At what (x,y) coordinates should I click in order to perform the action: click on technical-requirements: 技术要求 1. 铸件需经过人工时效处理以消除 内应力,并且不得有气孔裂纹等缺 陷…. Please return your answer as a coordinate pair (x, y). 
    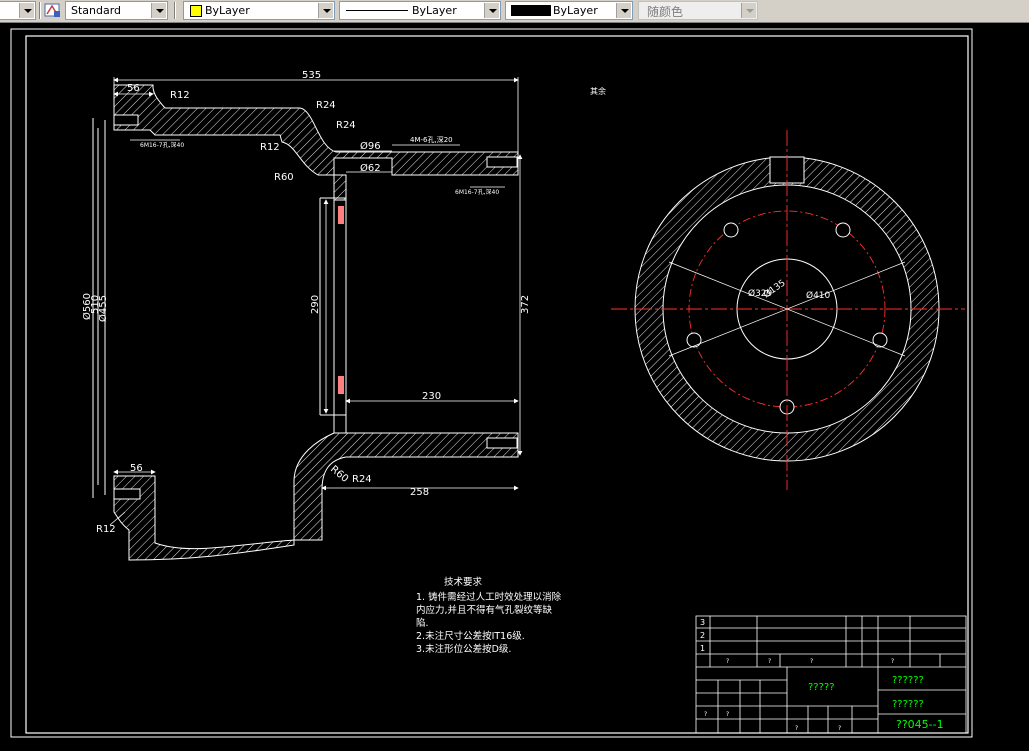
    Looking at the image, I should click on (489, 615).